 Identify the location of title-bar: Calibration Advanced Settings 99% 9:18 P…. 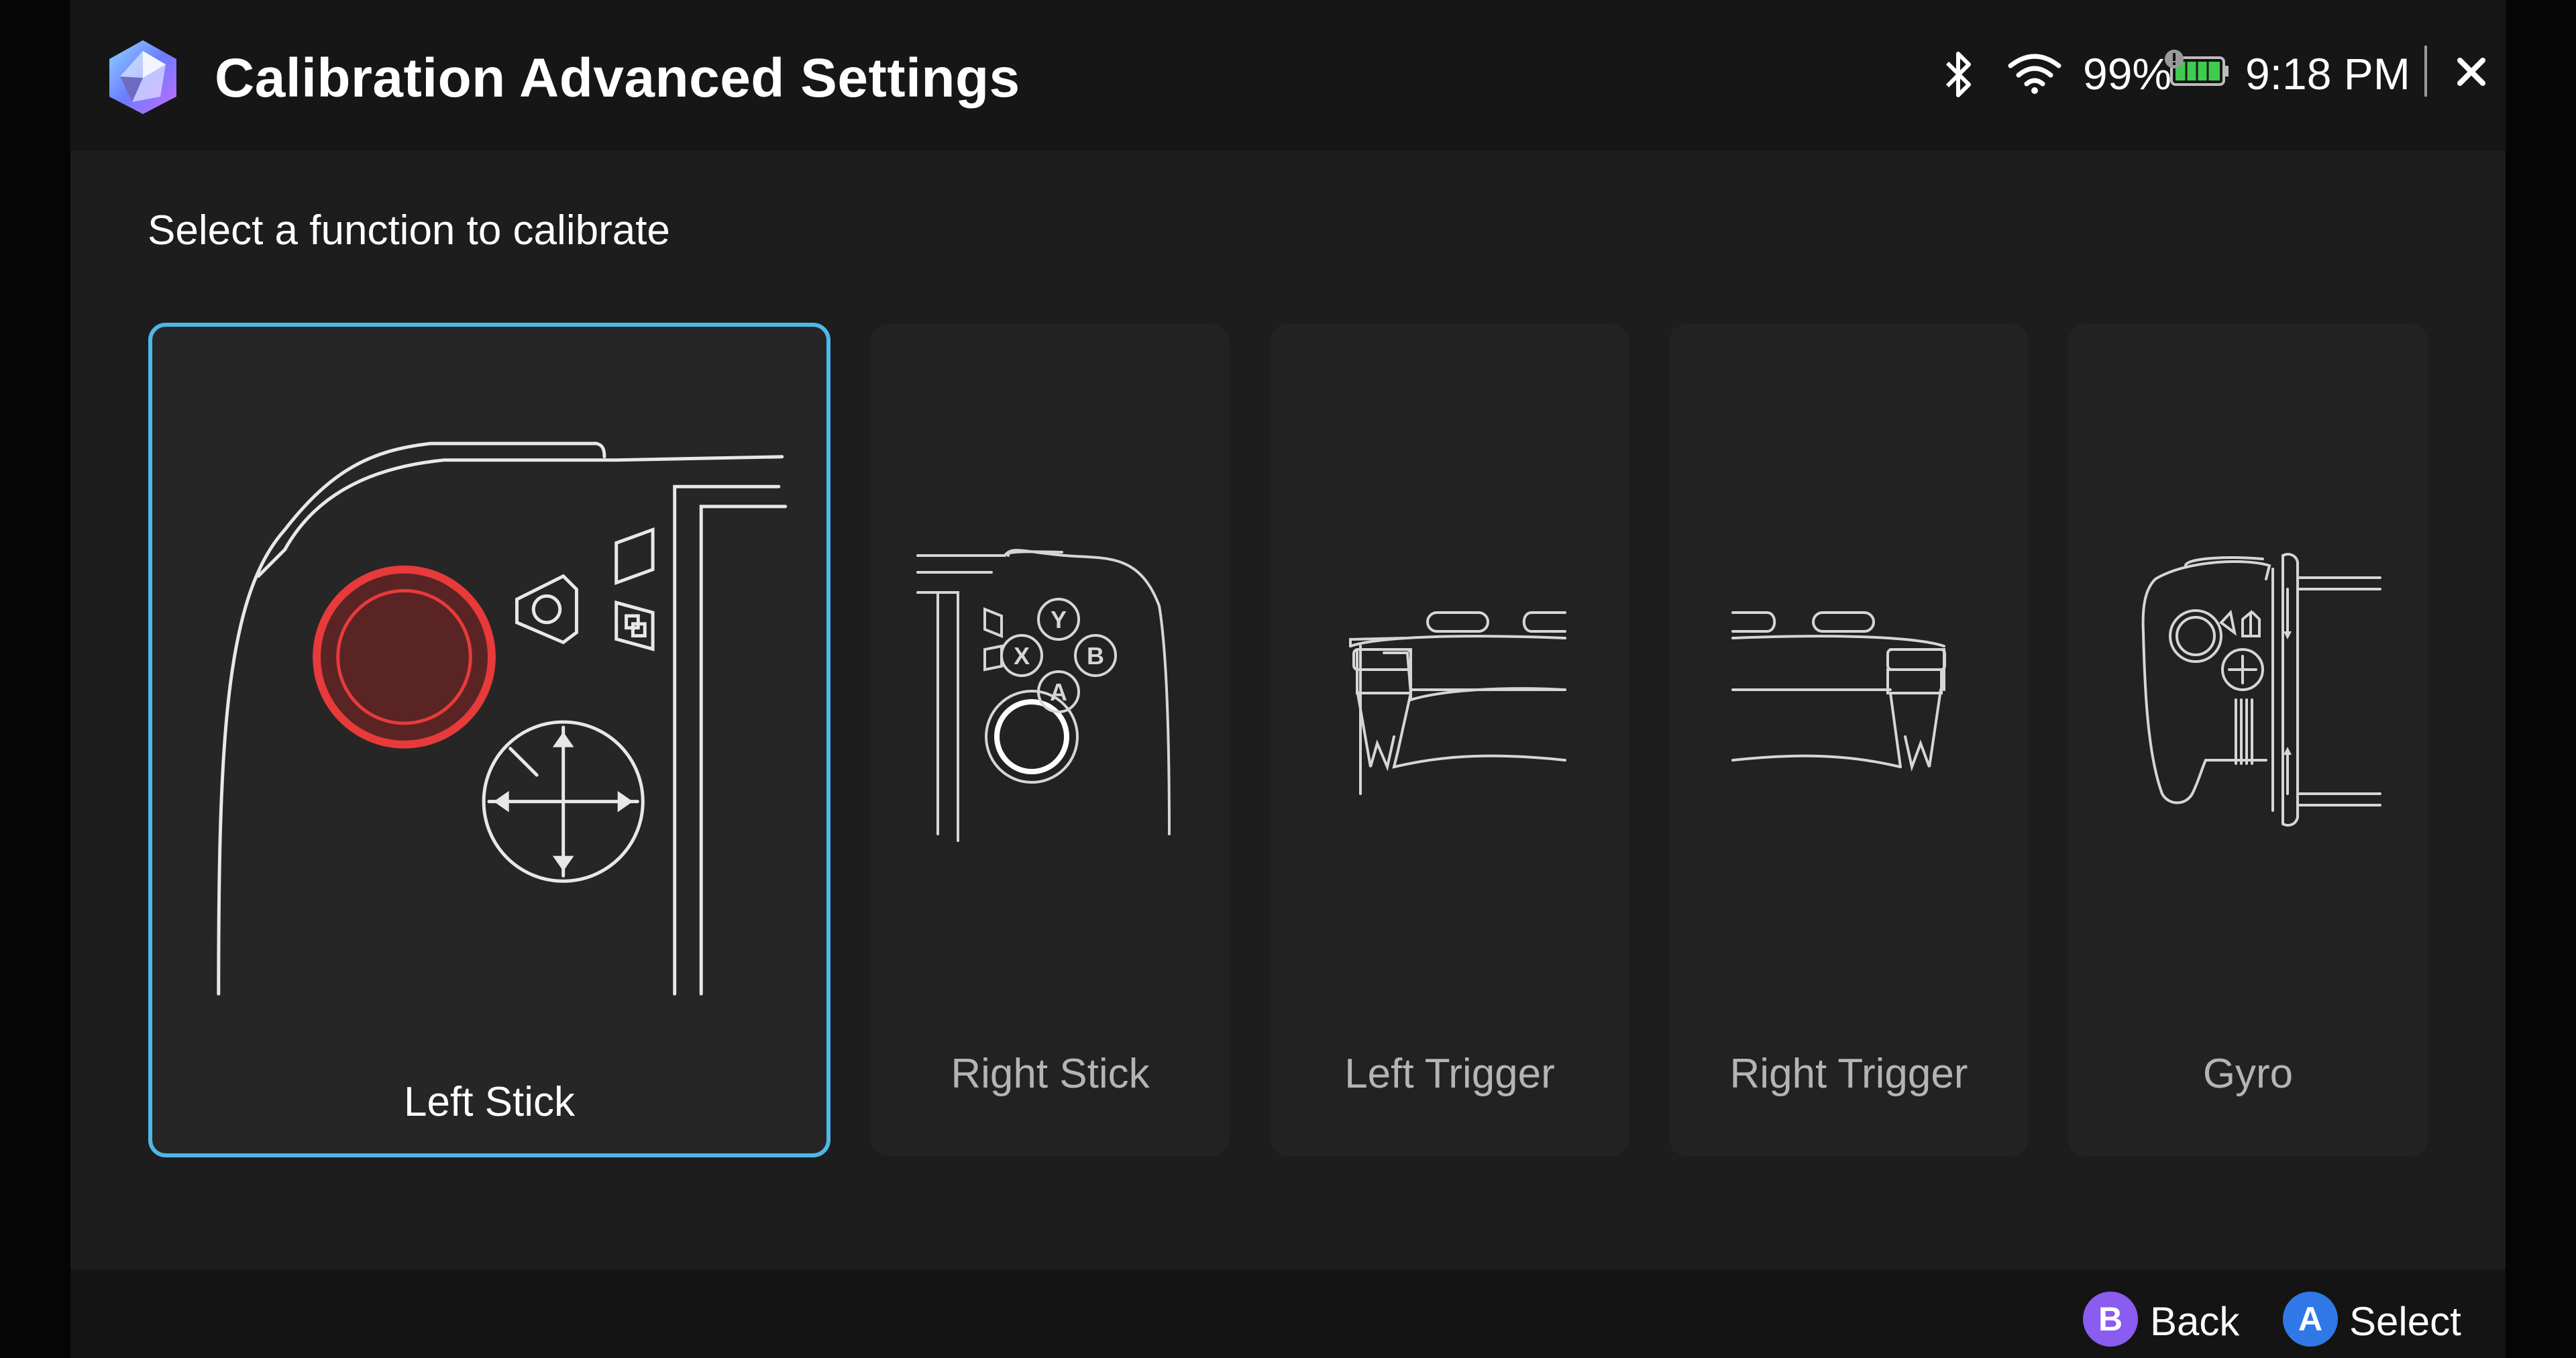
(1288, 75).